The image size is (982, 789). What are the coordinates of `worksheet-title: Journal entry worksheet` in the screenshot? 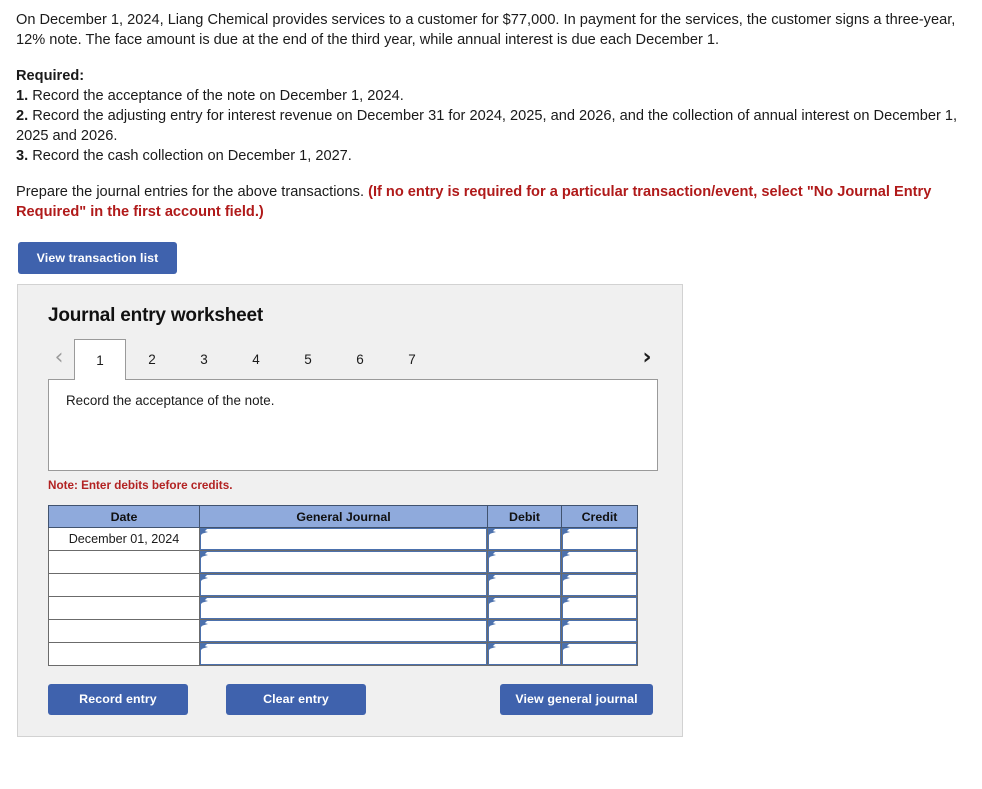 It's located at (156, 315).